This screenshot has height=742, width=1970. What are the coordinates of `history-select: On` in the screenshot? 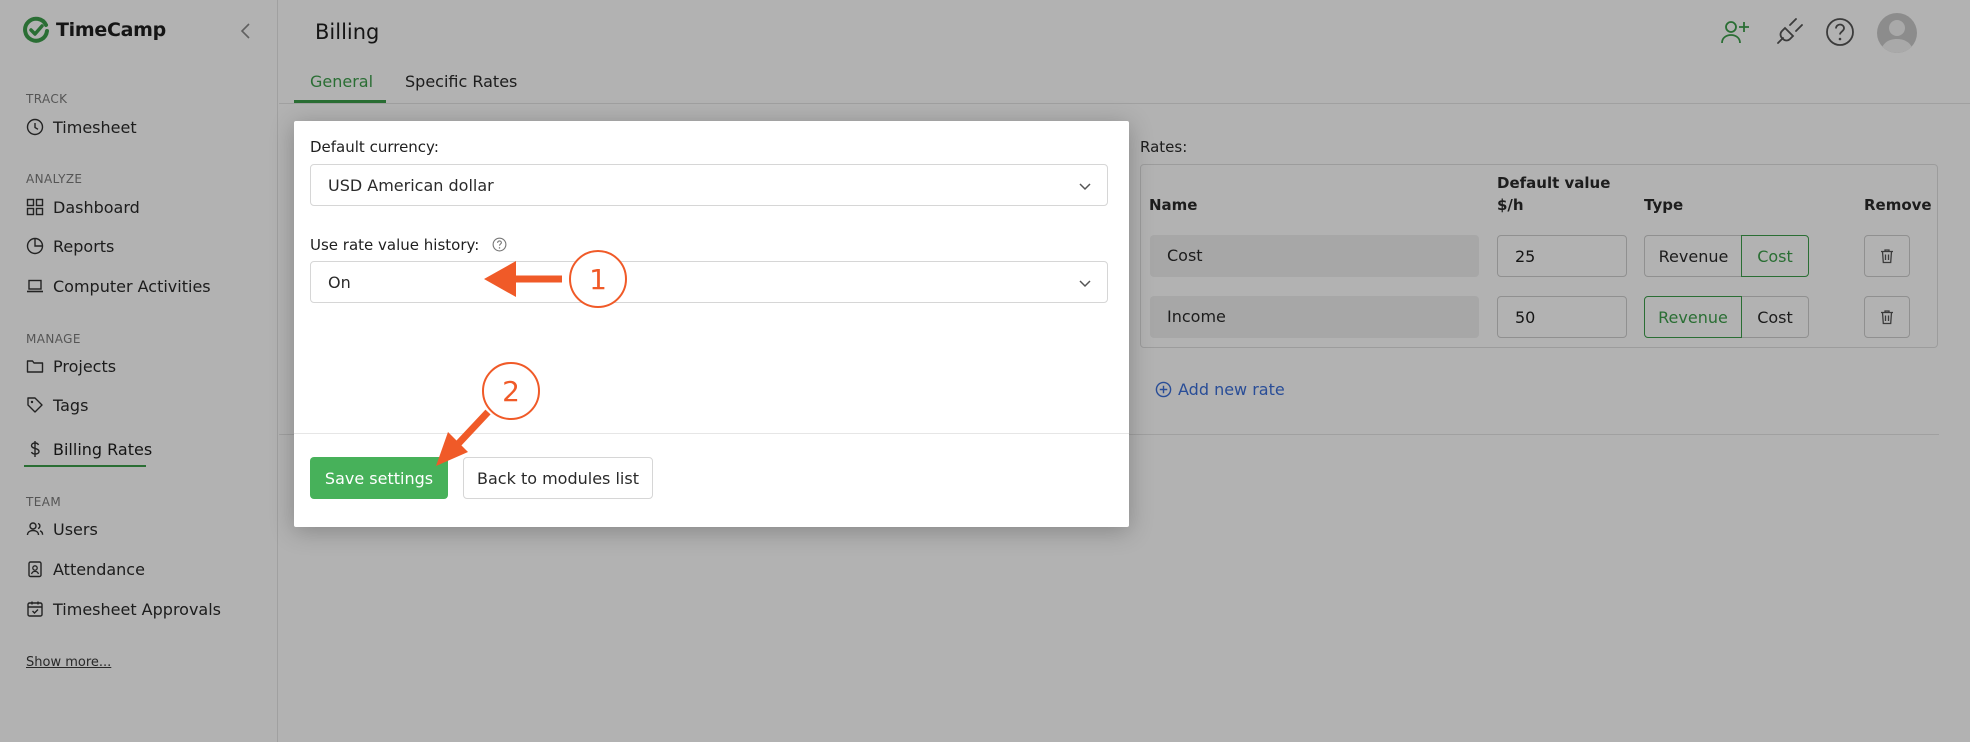 It's located at (709, 282).